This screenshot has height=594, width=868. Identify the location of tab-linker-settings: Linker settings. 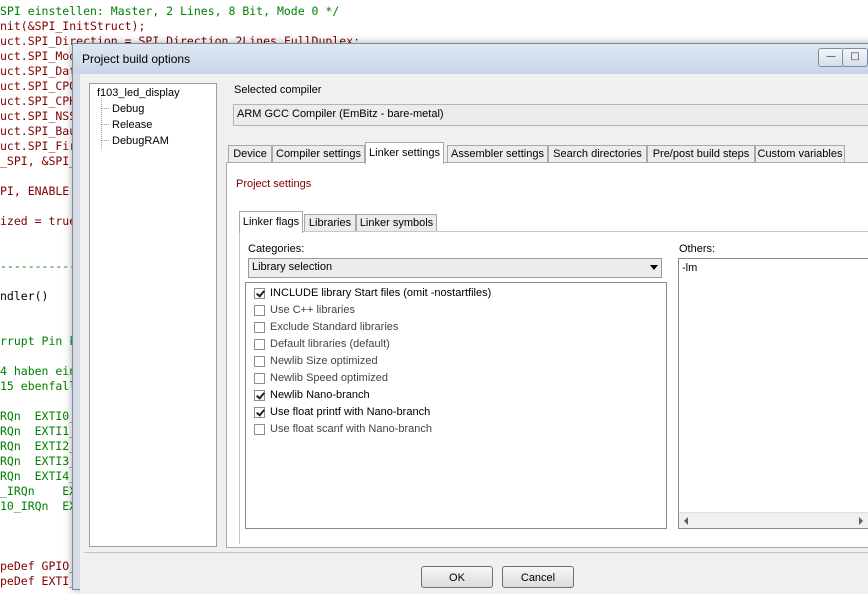
(404, 153).